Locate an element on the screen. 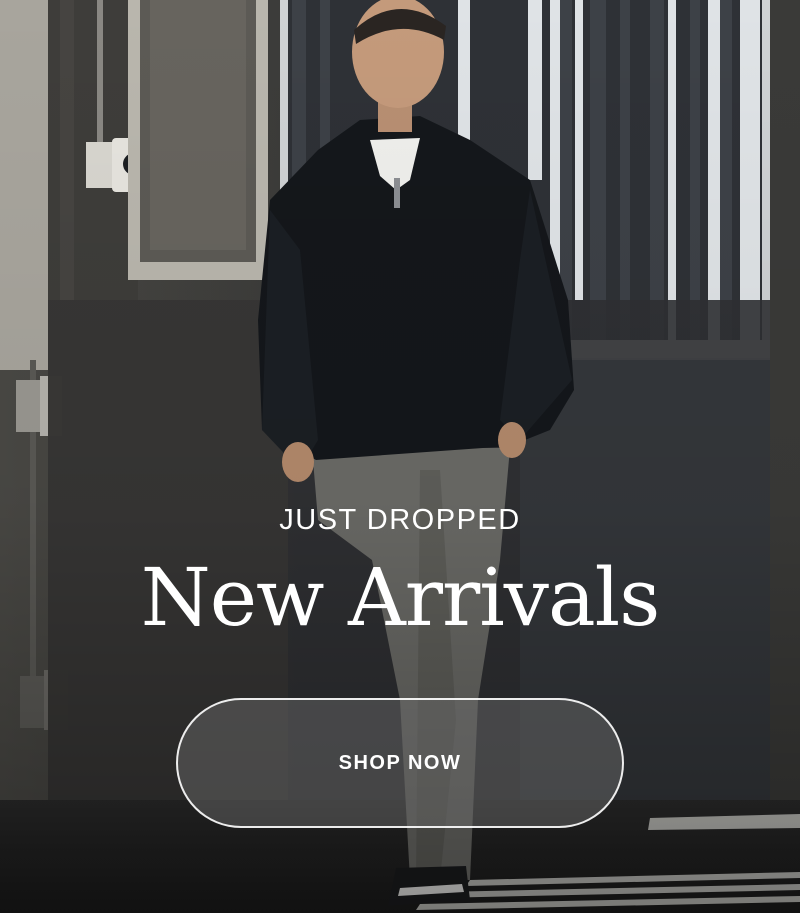 This screenshot has height=913, width=800. hero-eyebrow: JUST DROPPED is located at coordinates (400, 520).